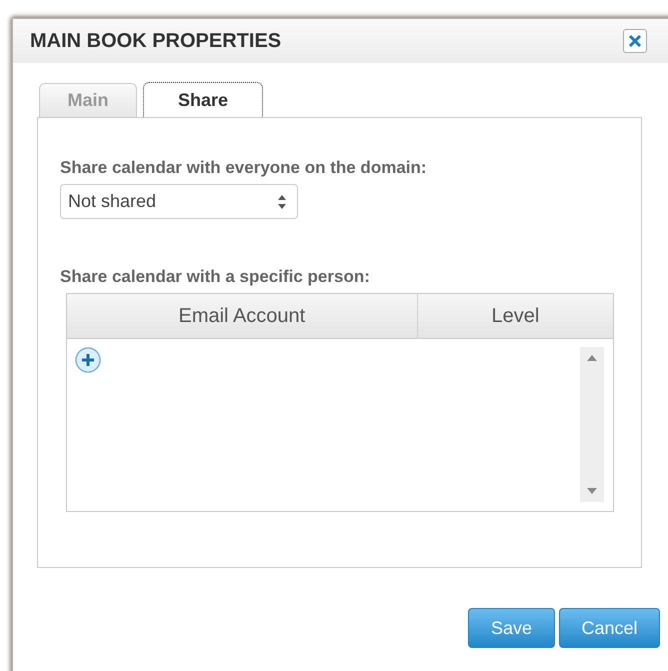  Describe the element at coordinates (88, 100) in the screenshot. I see `tab: Main` at that location.